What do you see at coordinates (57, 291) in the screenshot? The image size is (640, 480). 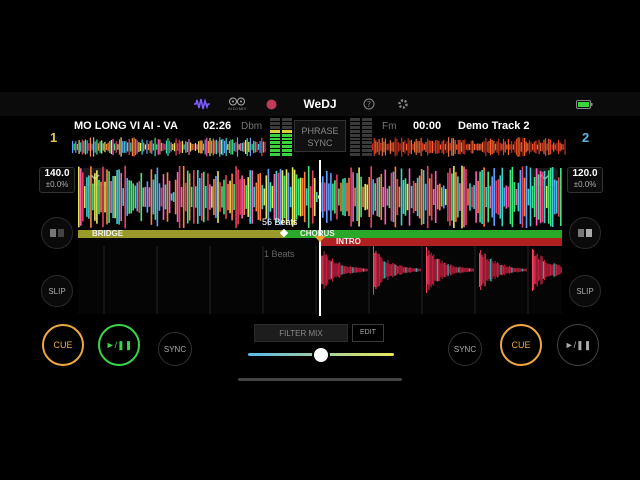 I see `deck1-slip-button: SLIP` at bounding box center [57, 291].